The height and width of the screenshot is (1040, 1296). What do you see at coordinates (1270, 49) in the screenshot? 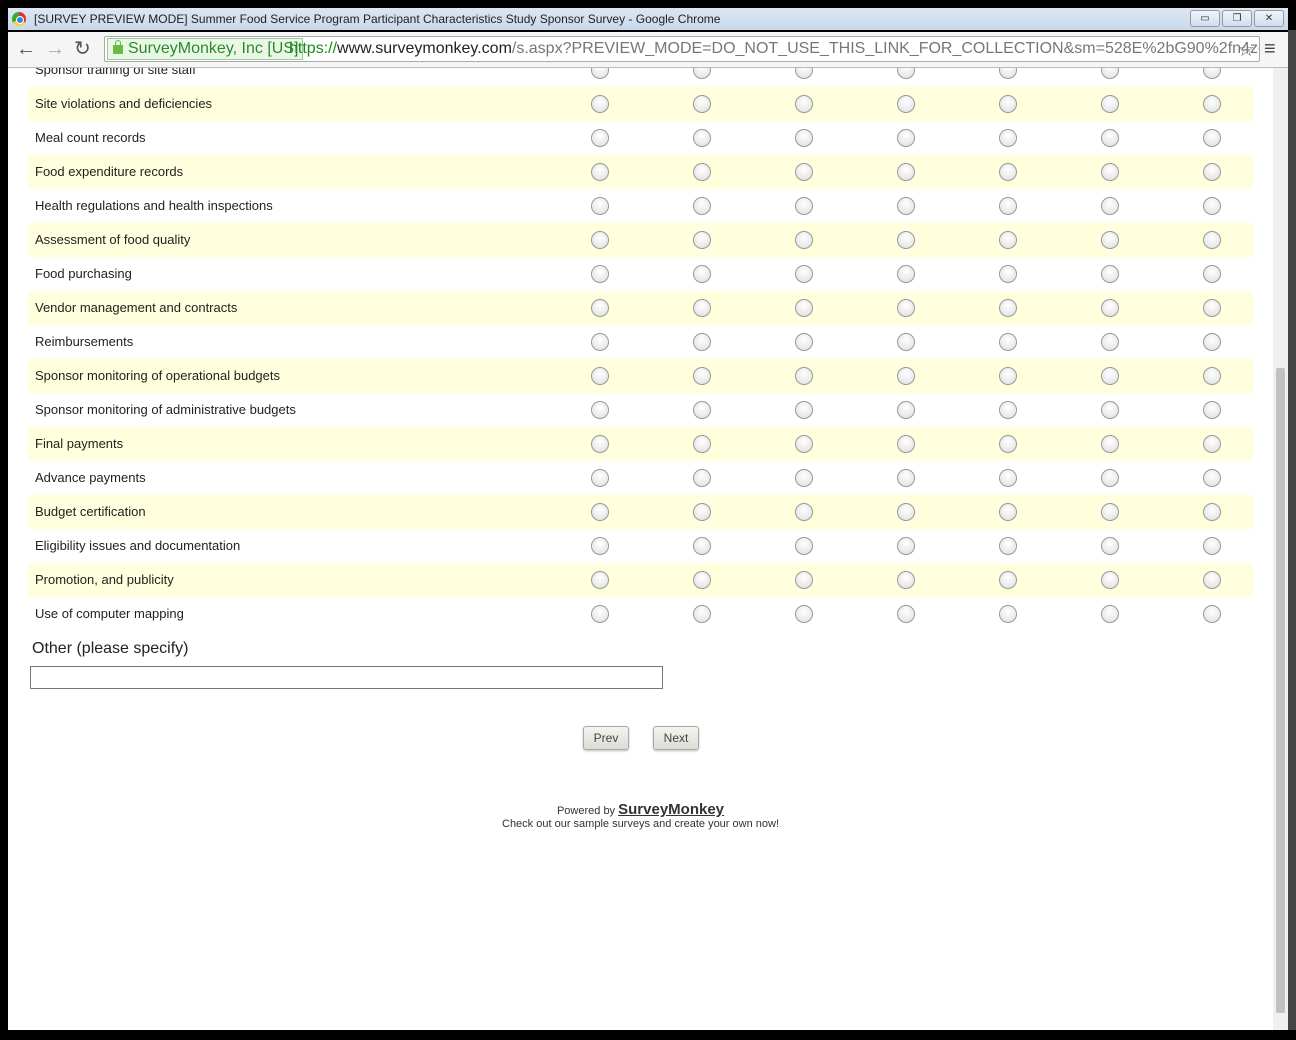
I see `menu-icon: ≡` at bounding box center [1270, 49].